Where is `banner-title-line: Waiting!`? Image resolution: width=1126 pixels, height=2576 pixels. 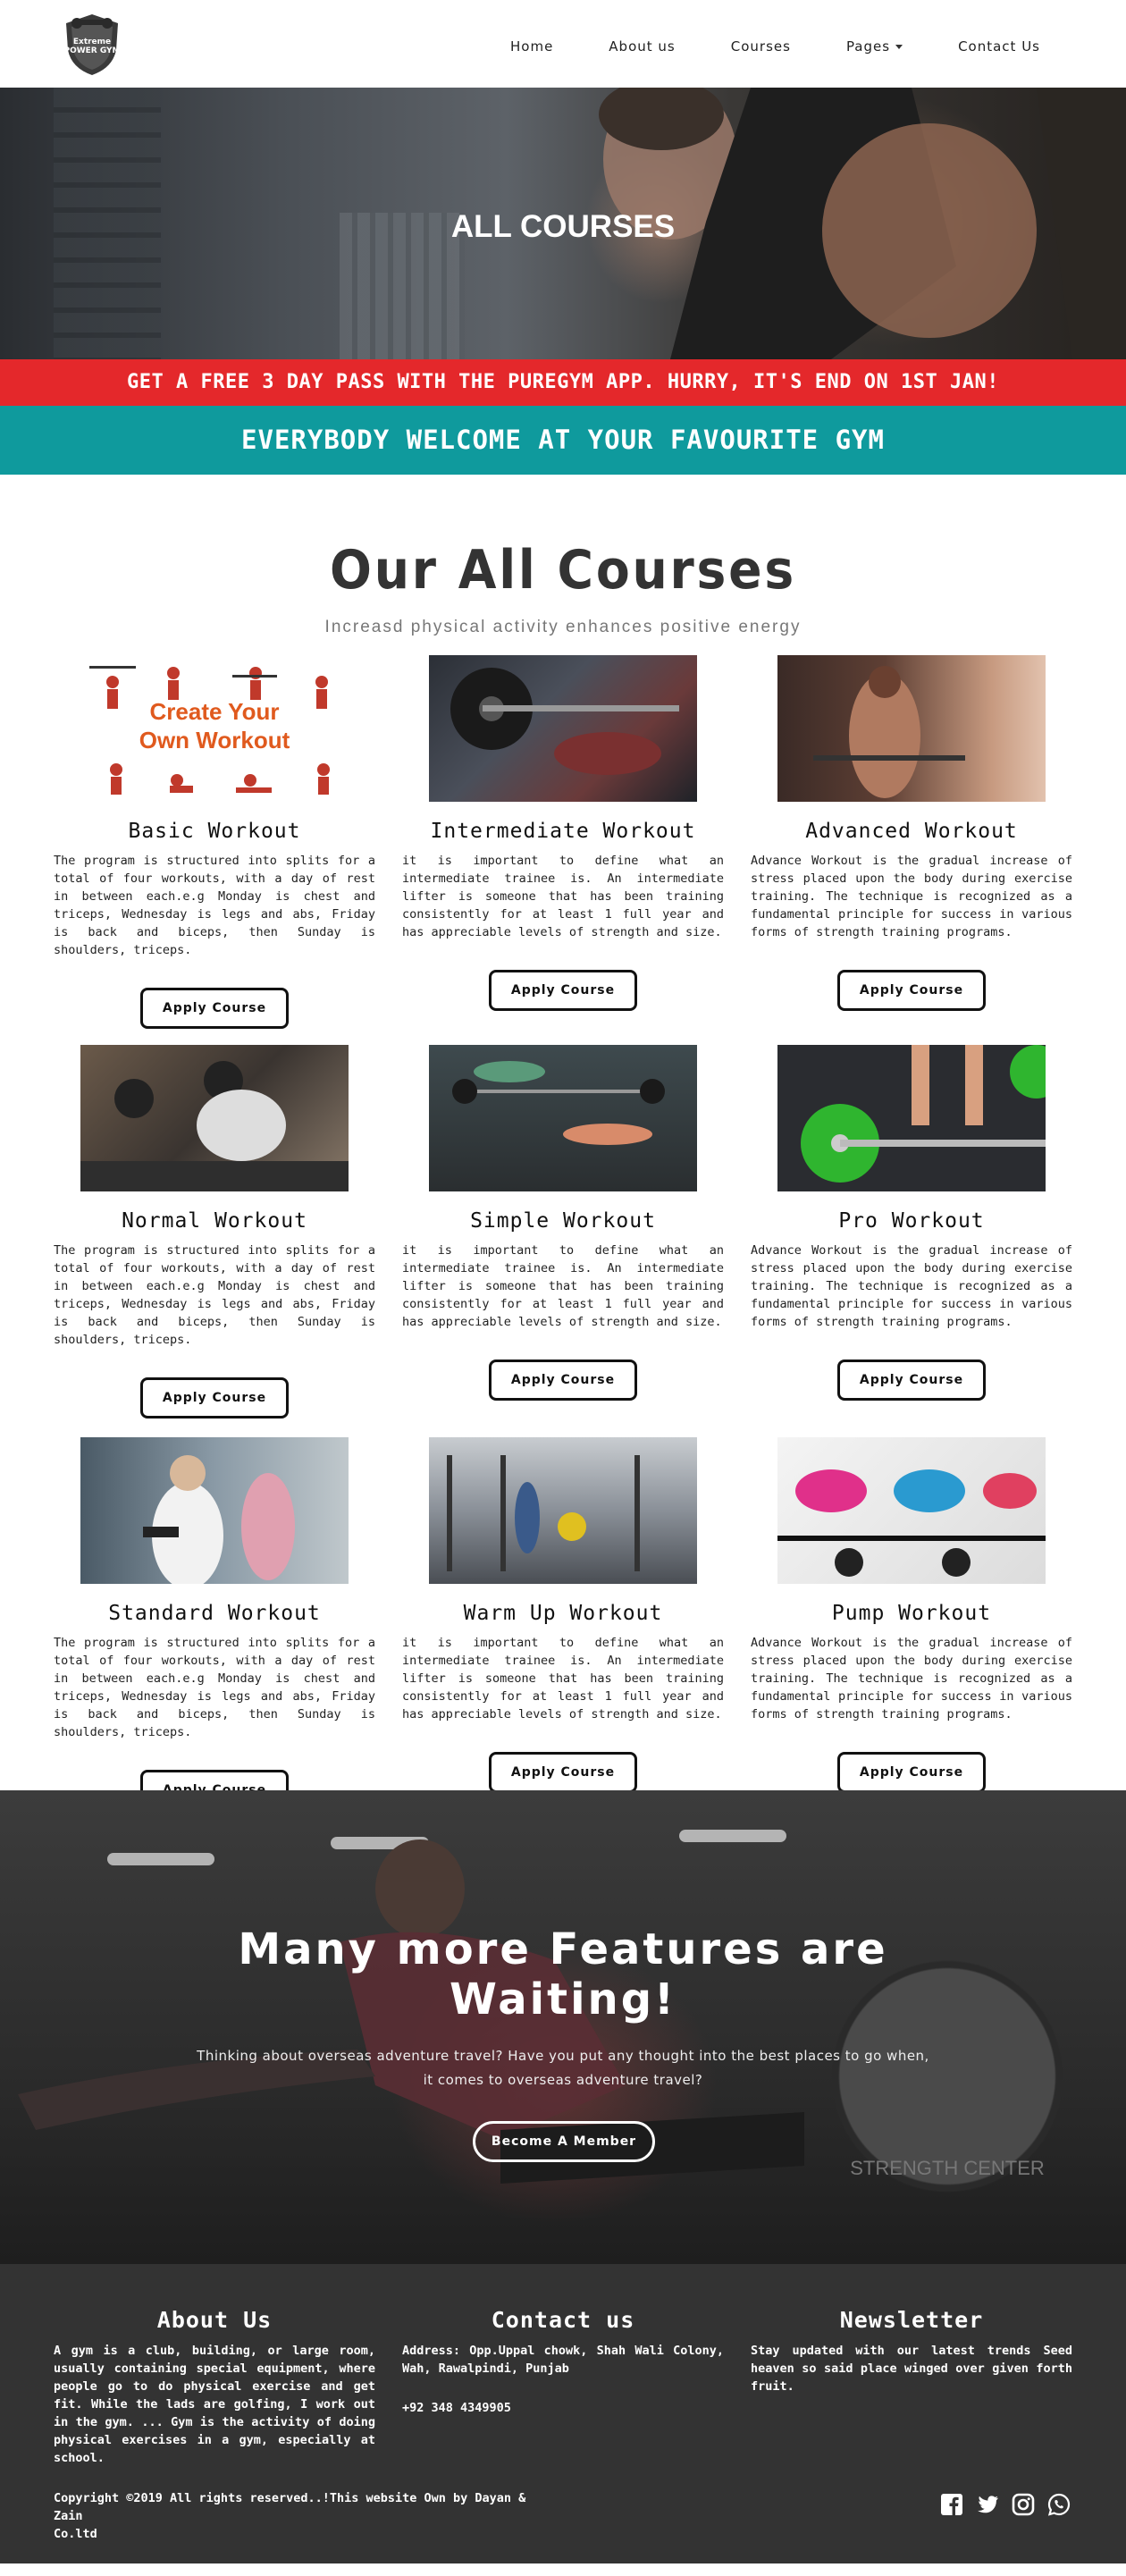 banner-title-line: Waiting! is located at coordinates (563, 2000).